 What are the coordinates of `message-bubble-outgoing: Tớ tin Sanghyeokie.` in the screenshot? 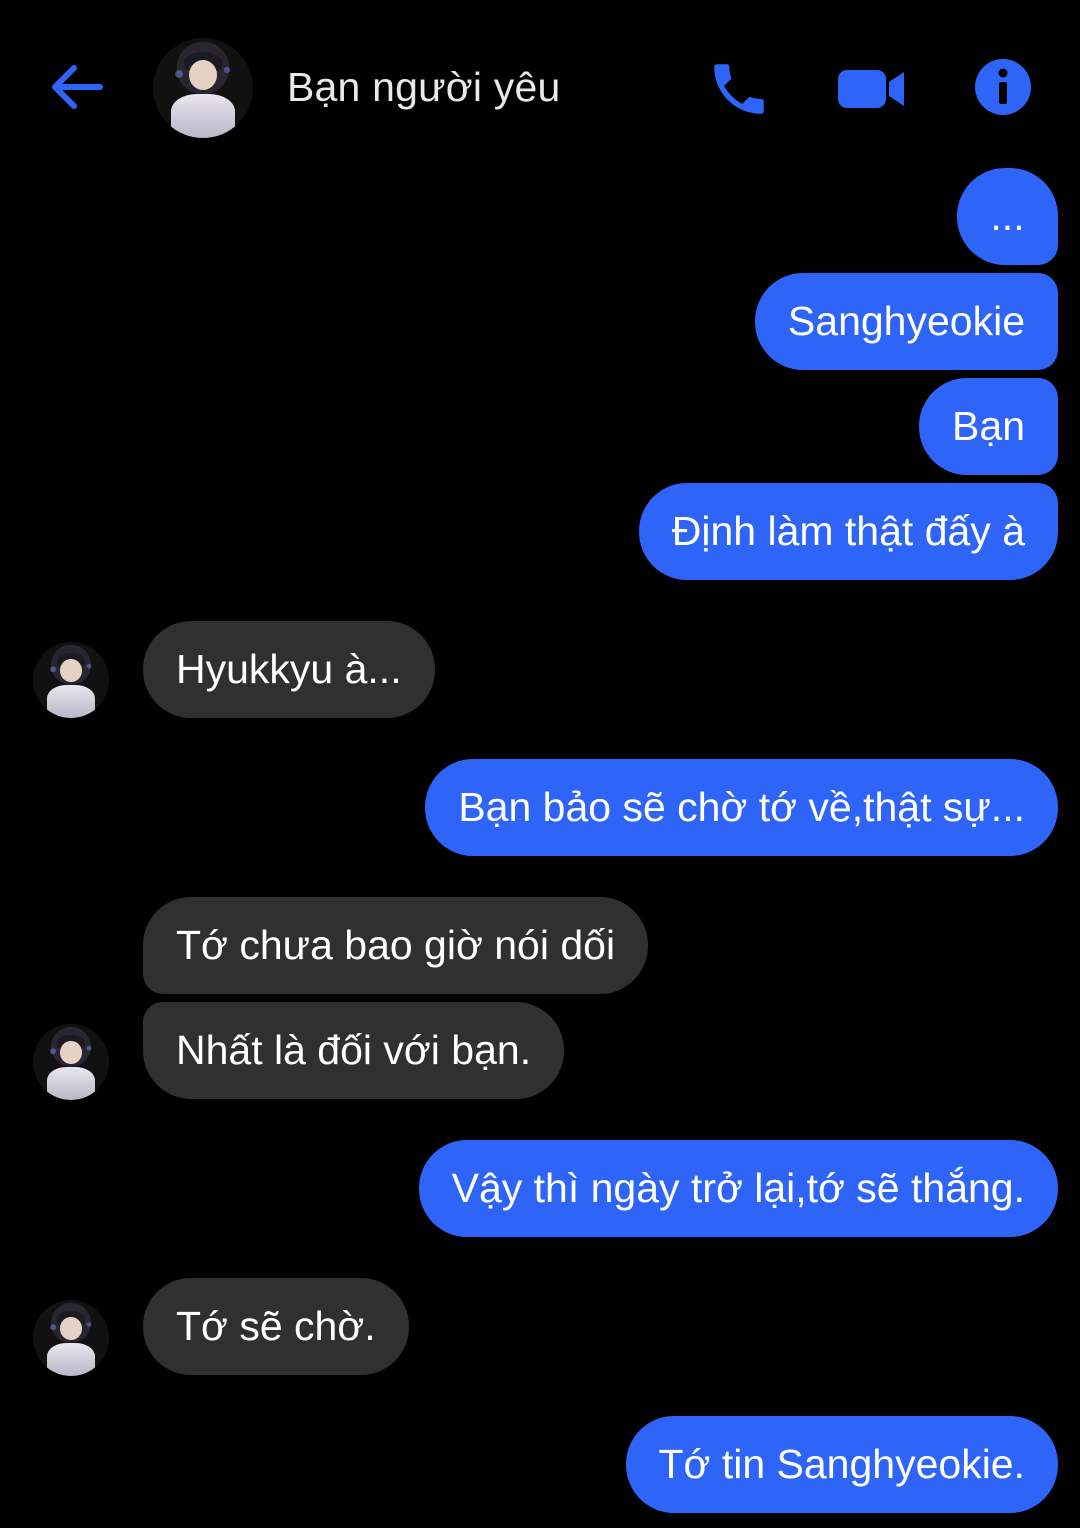 It's located at (841, 1464).